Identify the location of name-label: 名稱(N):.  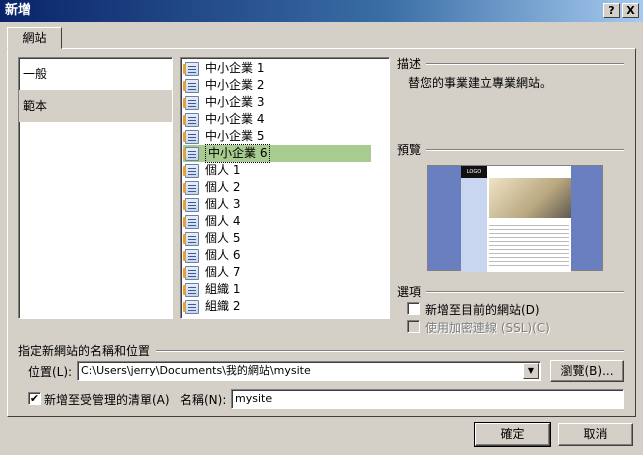
(203, 400).